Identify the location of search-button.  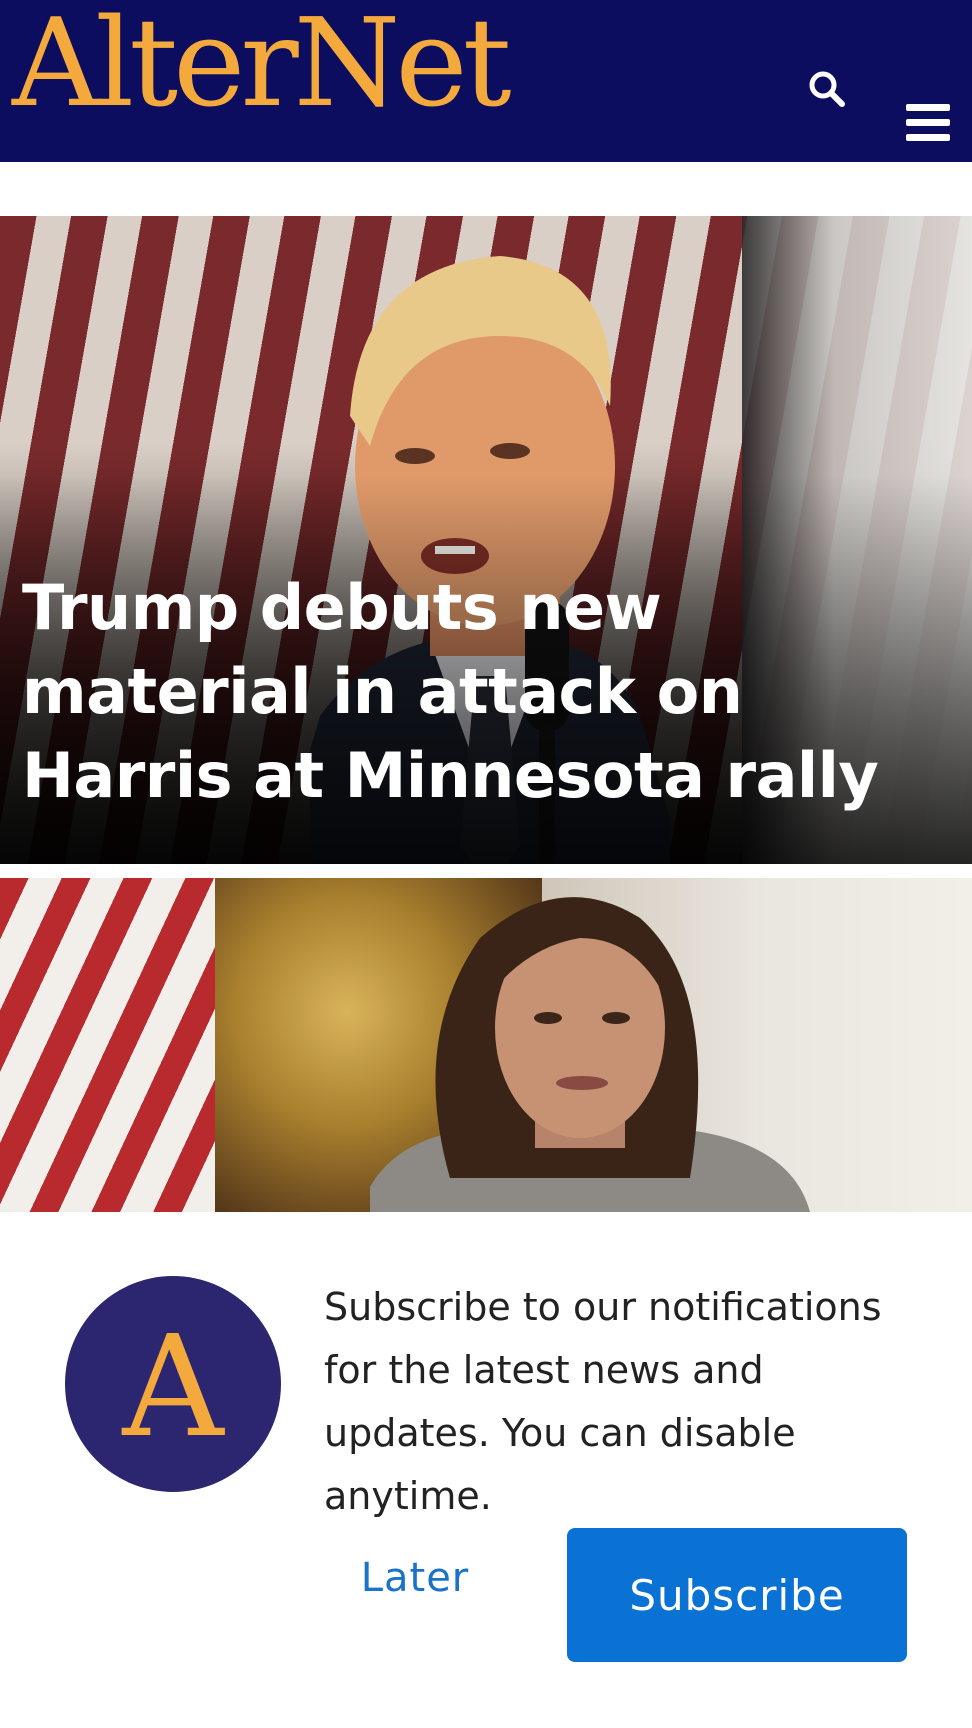
(828, 90).